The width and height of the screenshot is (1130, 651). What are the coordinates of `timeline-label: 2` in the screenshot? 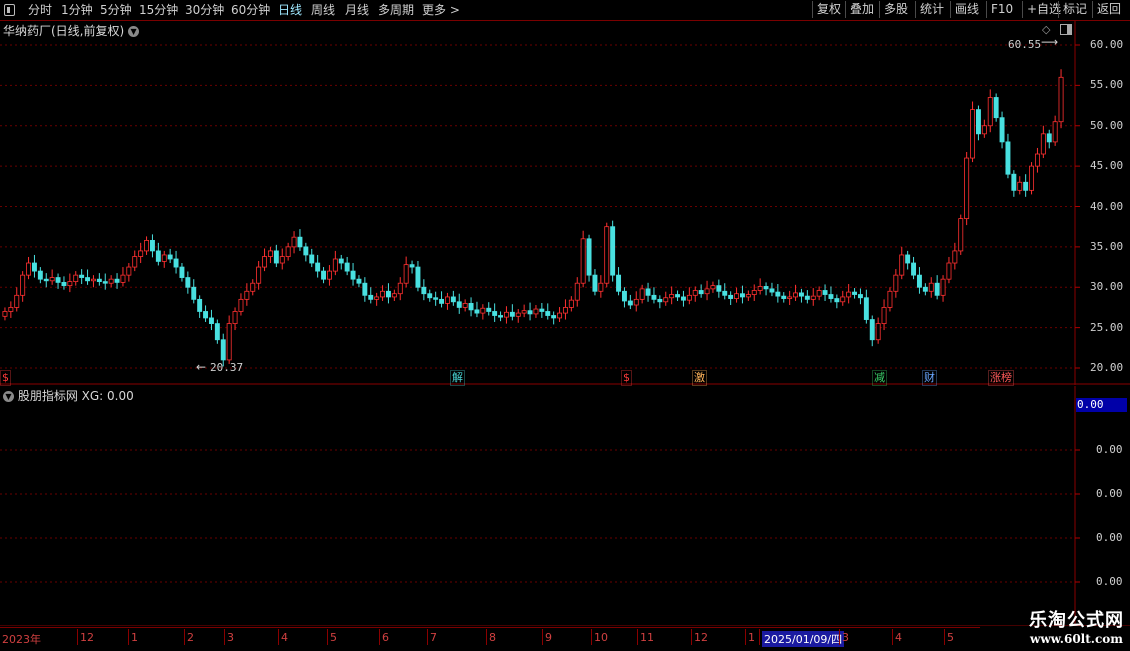 It's located at (190, 637).